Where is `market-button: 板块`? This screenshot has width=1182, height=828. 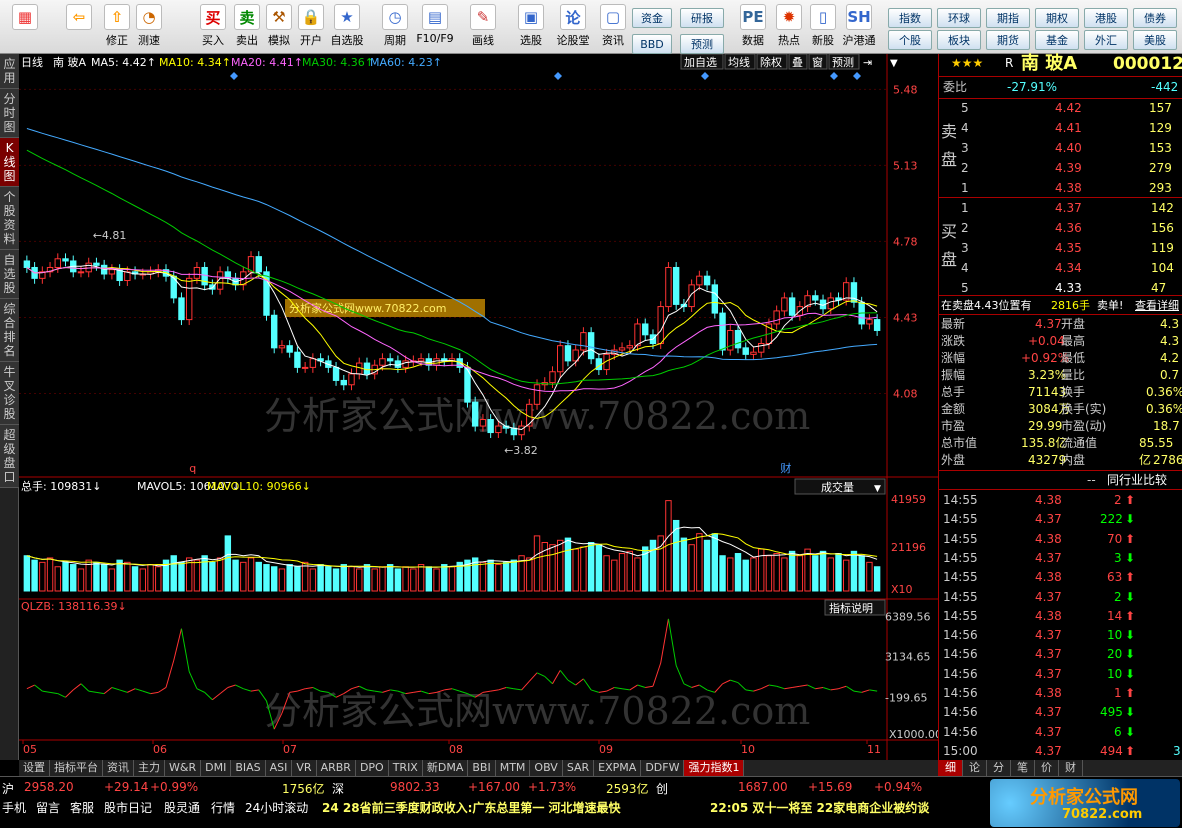
market-button: 板块 is located at coordinates (959, 40).